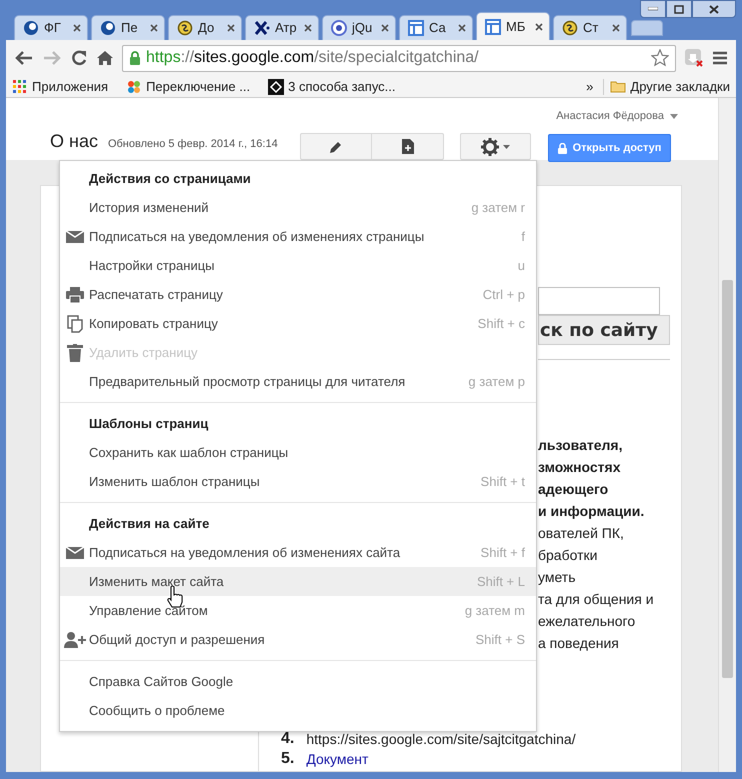  What do you see at coordinates (105, 58) in the screenshot?
I see `home-icon` at bounding box center [105, 58].